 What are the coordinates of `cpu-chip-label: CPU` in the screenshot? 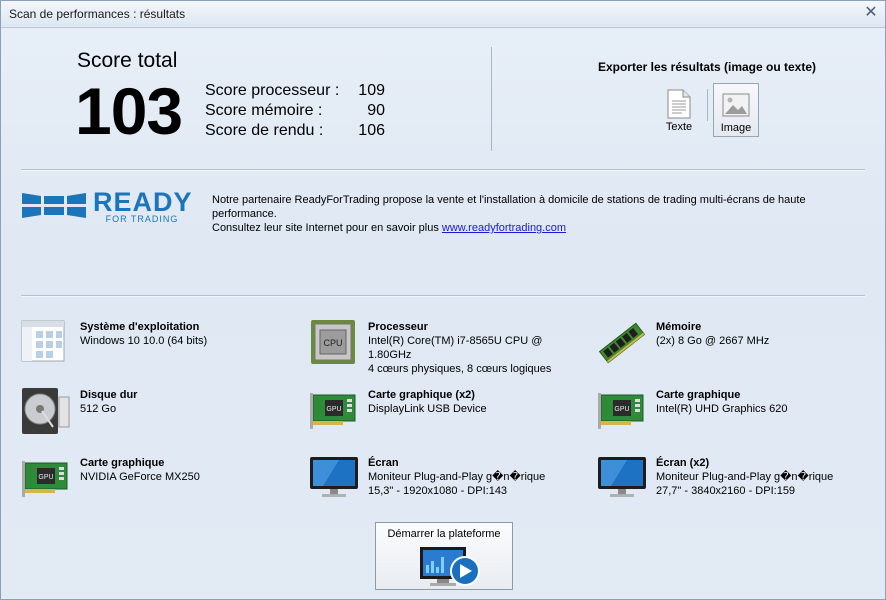 It's located at (332, 343).